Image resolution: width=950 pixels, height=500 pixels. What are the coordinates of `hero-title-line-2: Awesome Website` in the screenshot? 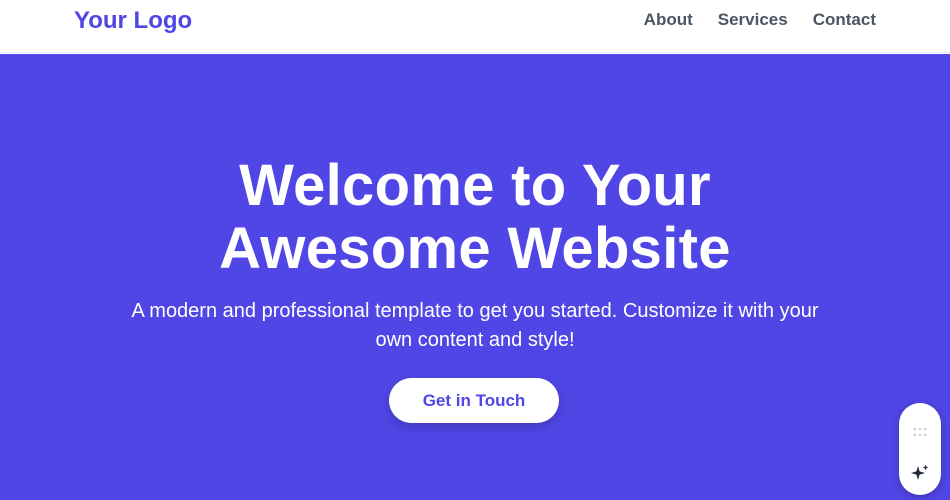 It's located at (475, 248).